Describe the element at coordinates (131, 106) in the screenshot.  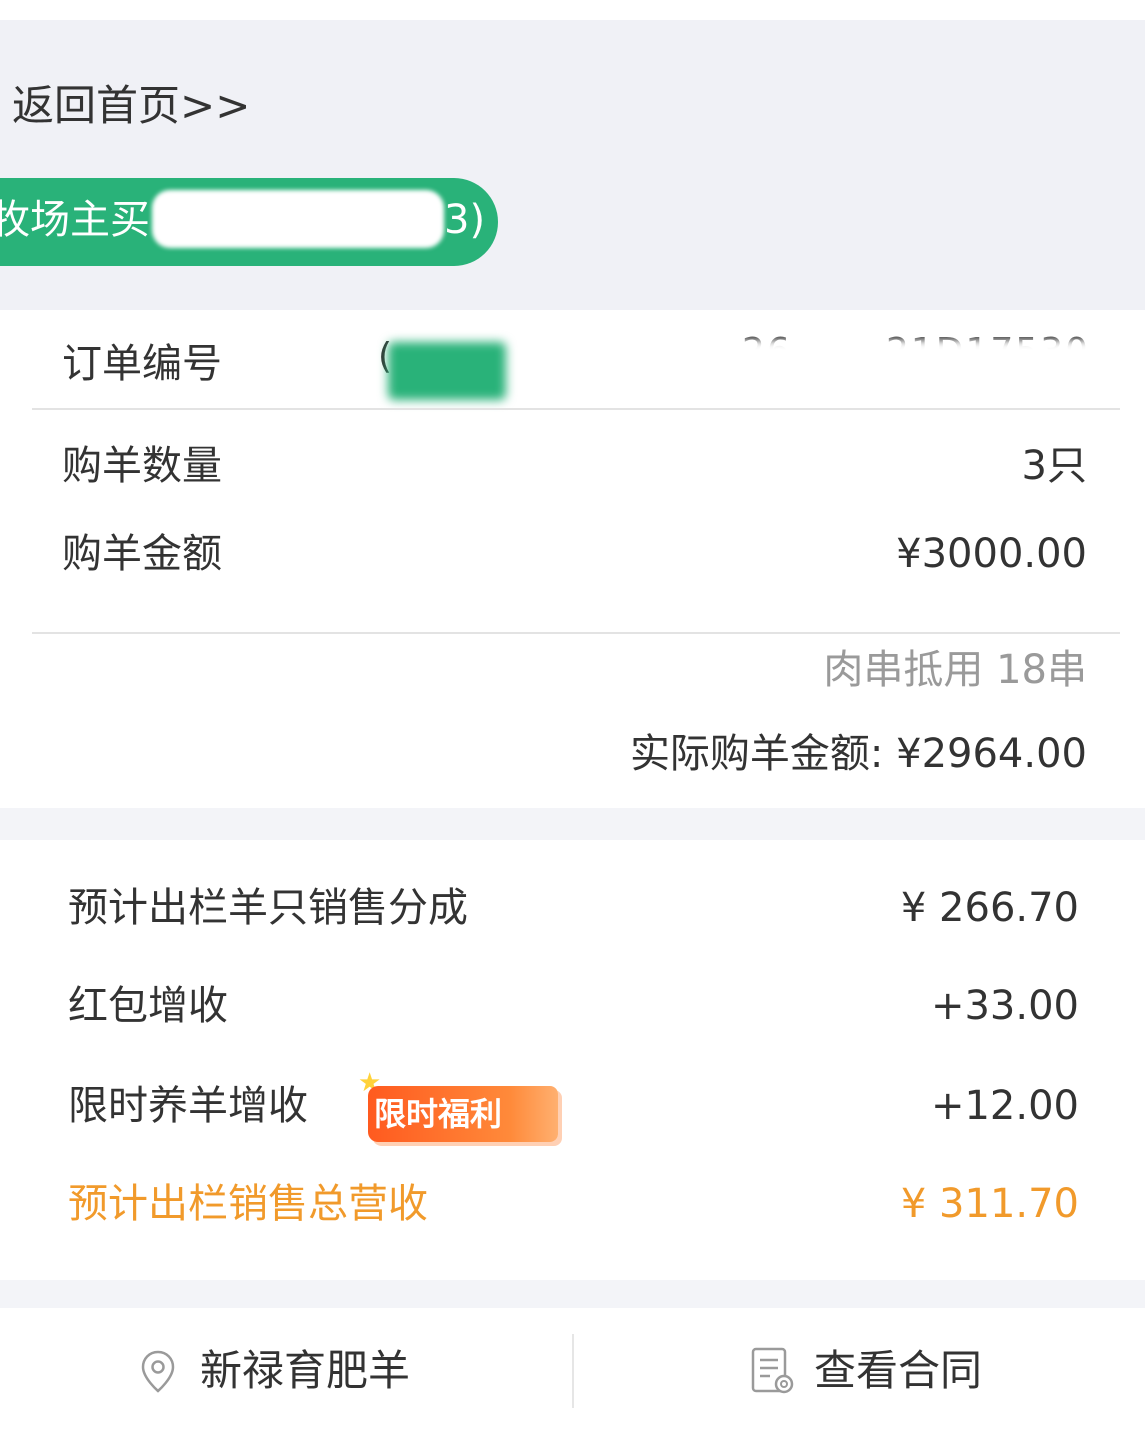
I see `back-home-link: 返回首页>>` at that location.